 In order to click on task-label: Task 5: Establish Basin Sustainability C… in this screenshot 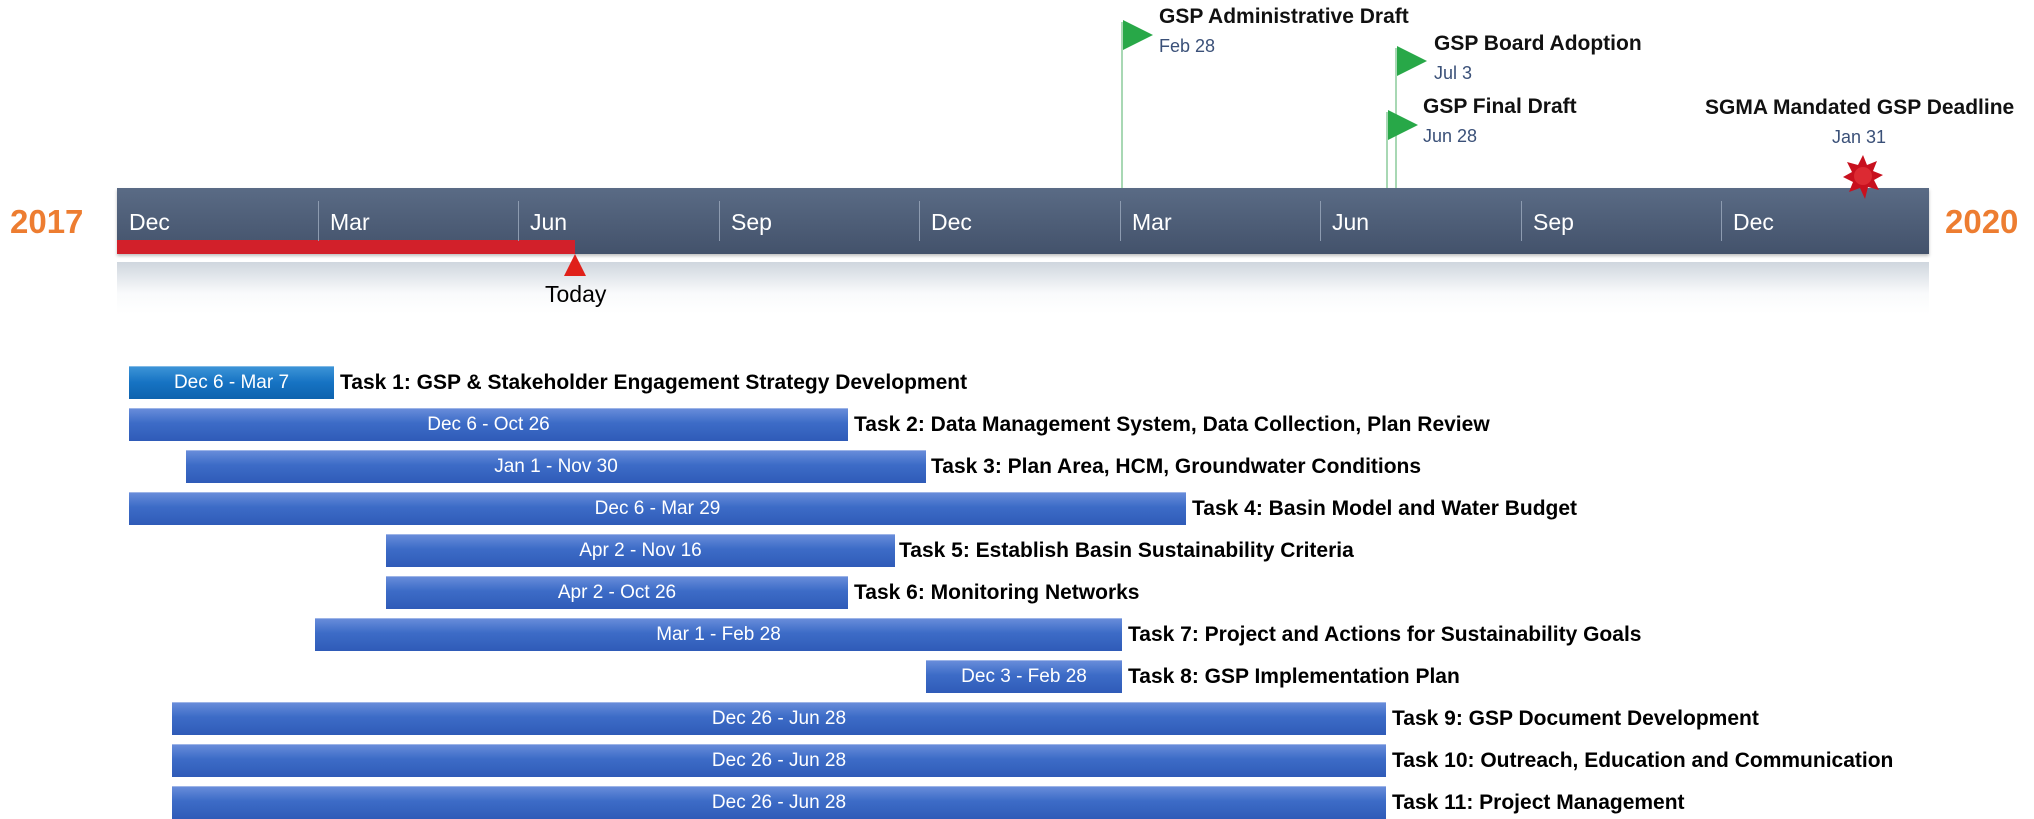, I will do `click(1126, 550)`.